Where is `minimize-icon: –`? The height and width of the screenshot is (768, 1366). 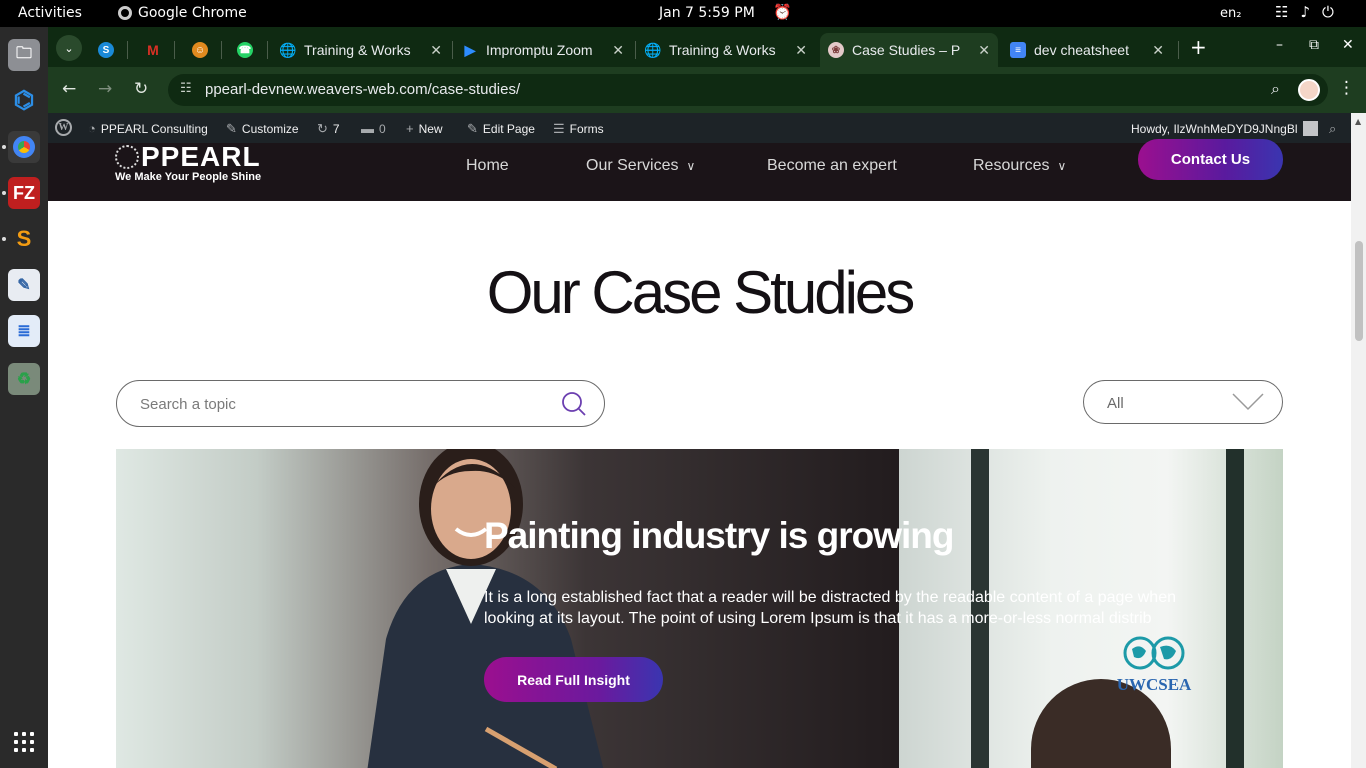
minimize-icon: – is located at coordinates (1279, 45).